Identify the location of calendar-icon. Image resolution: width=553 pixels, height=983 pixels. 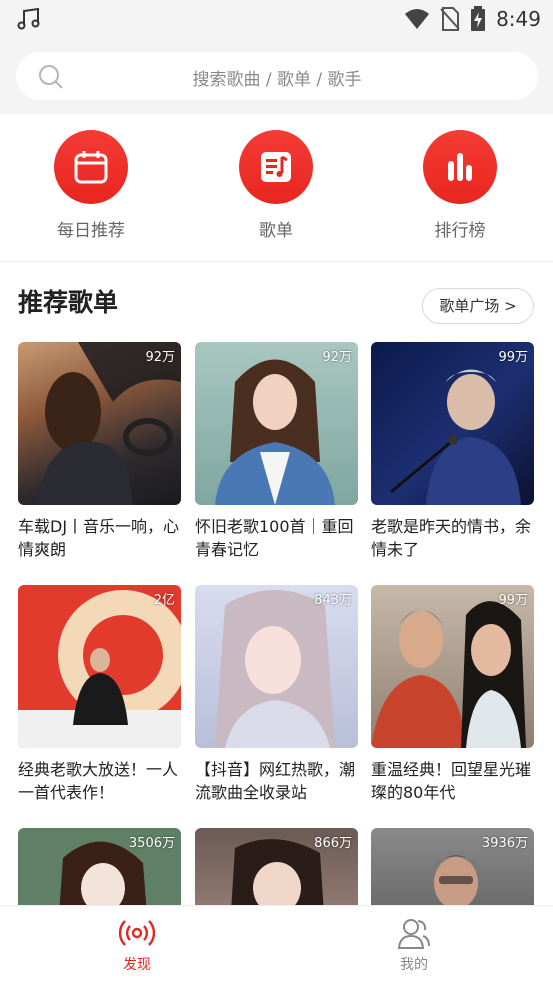
(91, 167).